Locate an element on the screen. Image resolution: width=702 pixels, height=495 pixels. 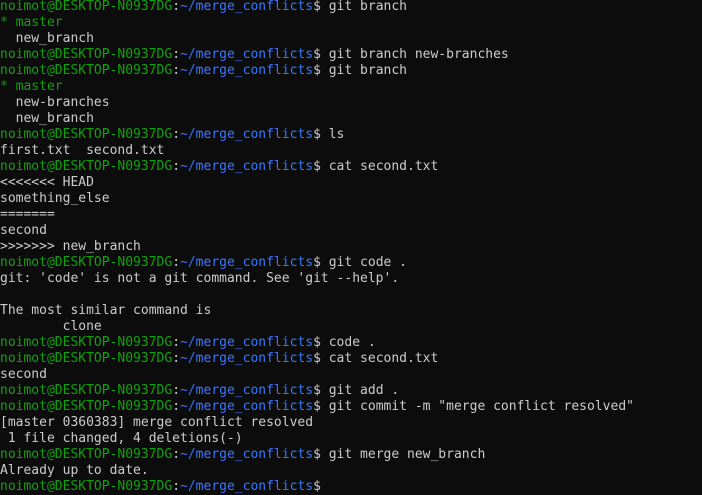
command-text: code . is located at coordinates (348, 342).